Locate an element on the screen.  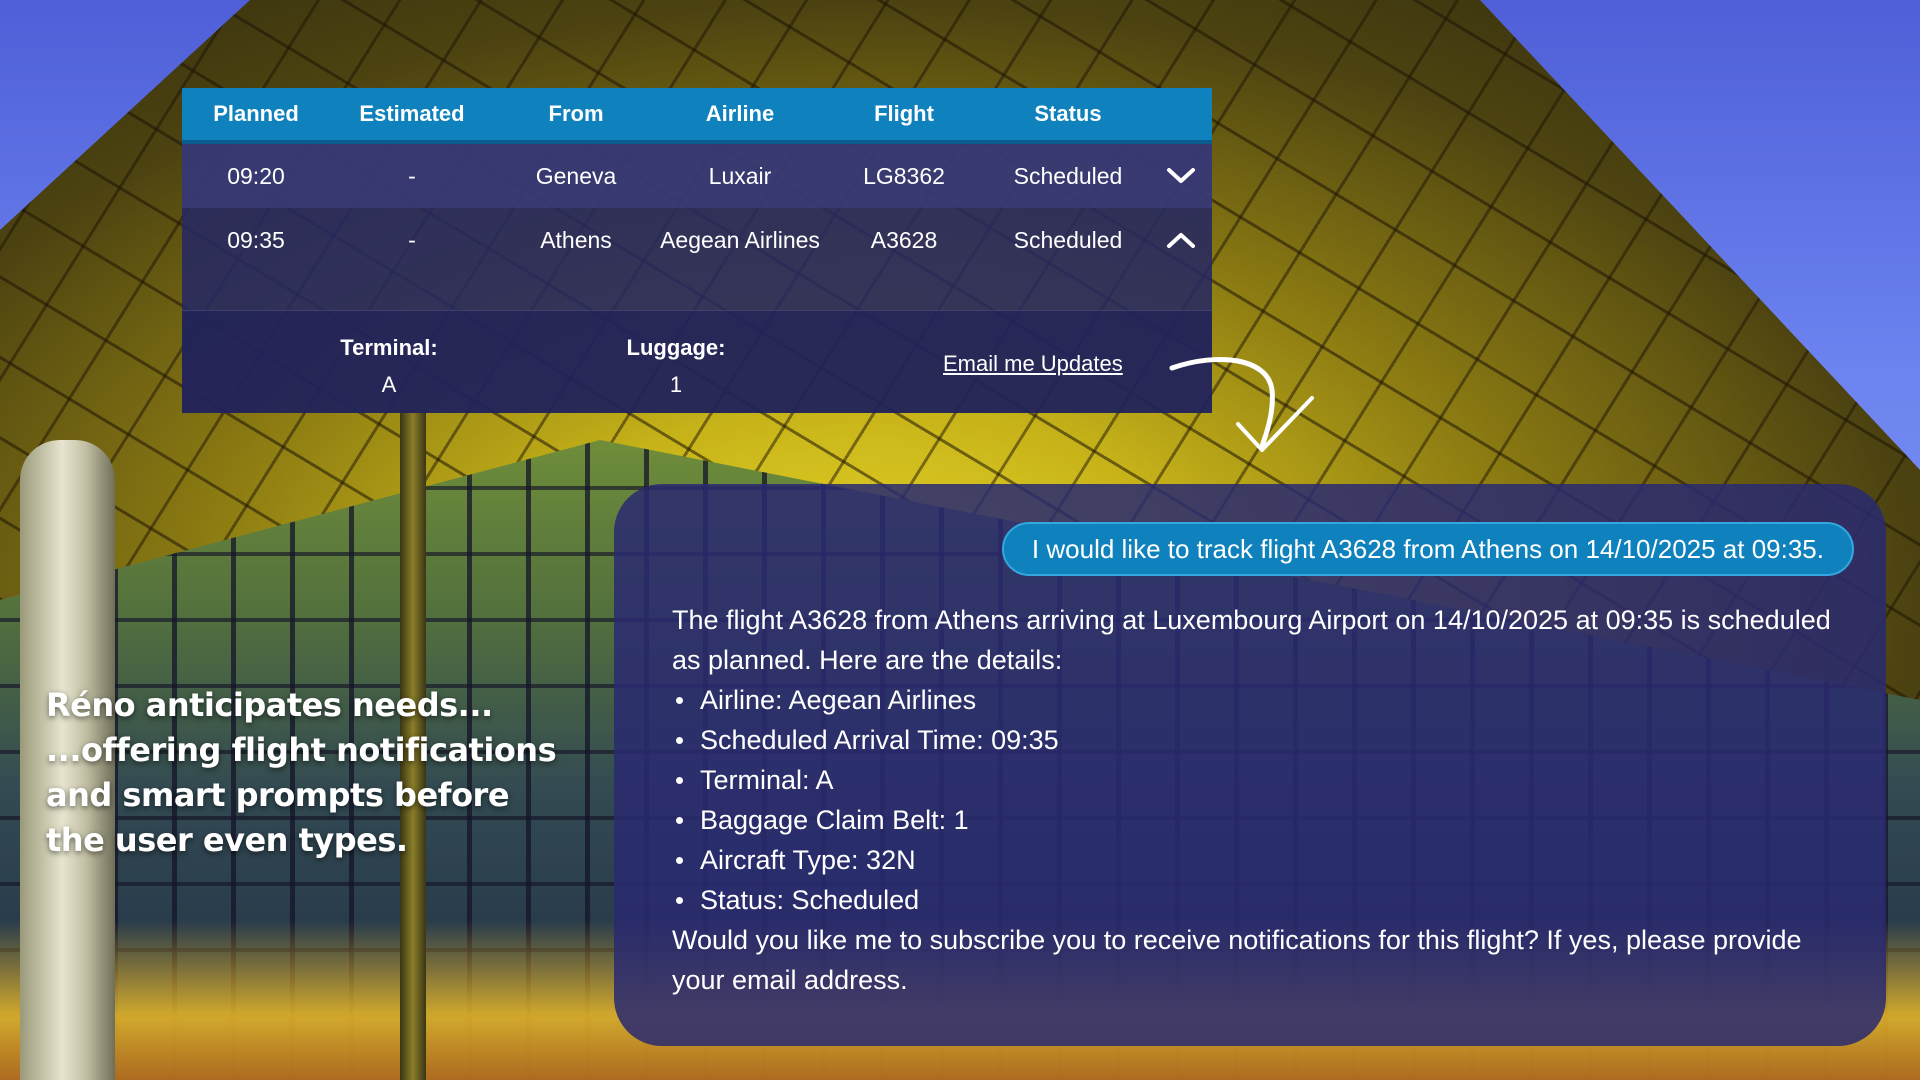
list-item: Scheduled Arrival Time: 09:35 is located at coordinates (1262, 740).